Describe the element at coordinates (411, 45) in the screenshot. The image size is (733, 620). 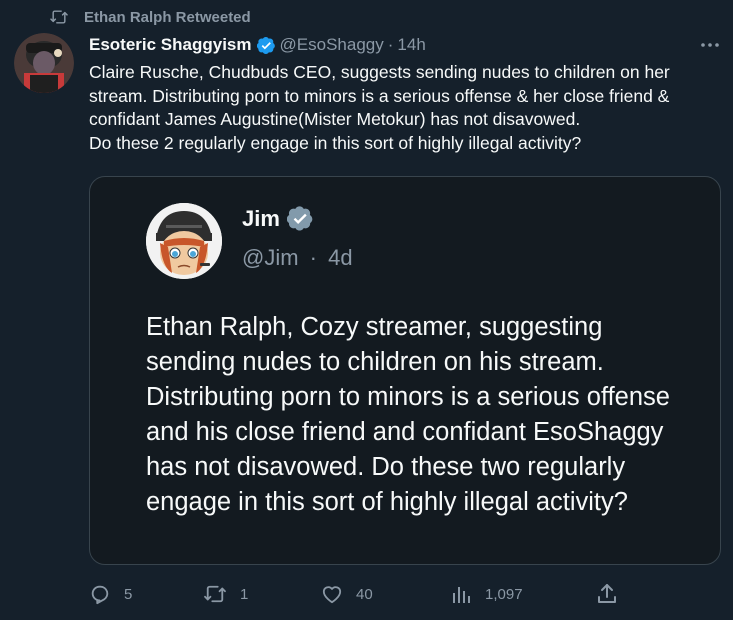
I see `tweet-timestamp: 14h` at that location.